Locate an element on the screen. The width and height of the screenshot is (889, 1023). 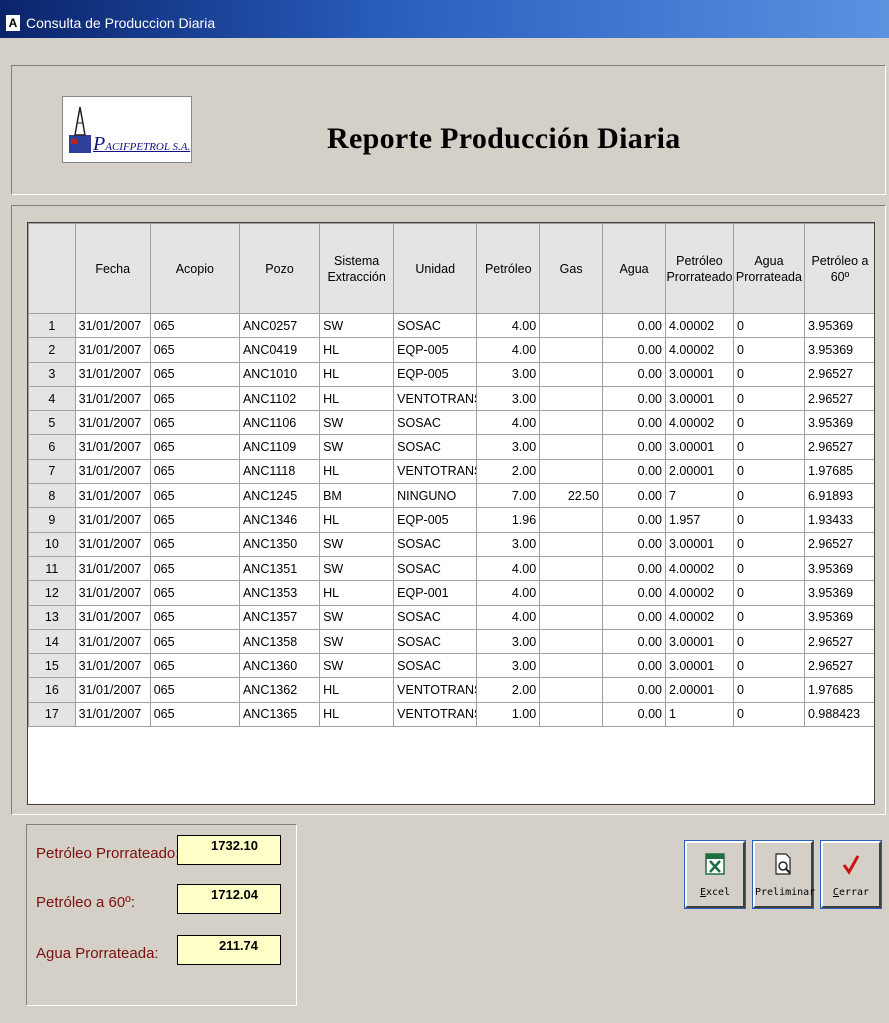
cell-petroleo-prorrateado: 7 is located at coordinates (699, 496).